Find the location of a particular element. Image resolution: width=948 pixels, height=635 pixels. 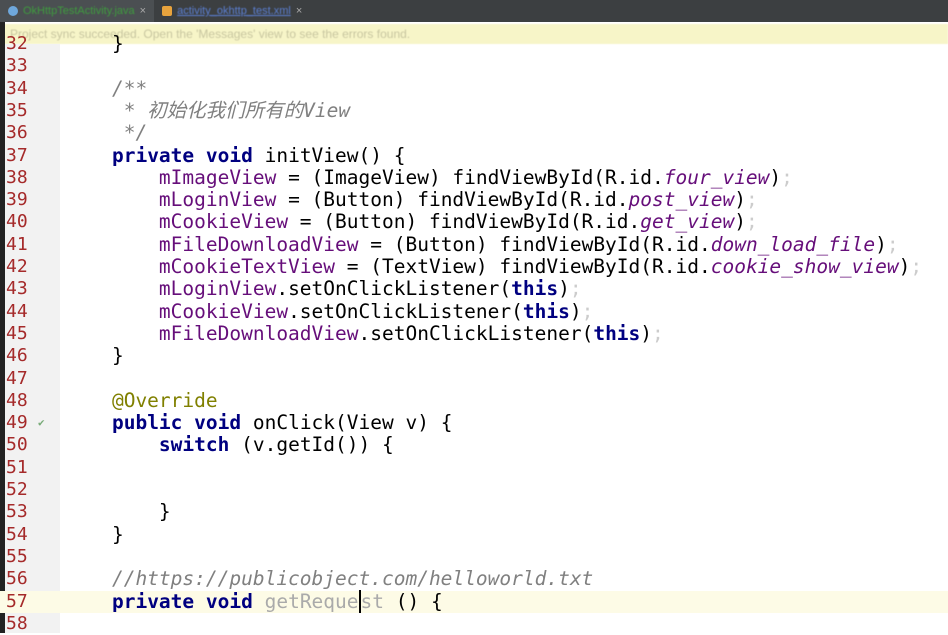

line-number: 55 is located at coordinates (17, 556).